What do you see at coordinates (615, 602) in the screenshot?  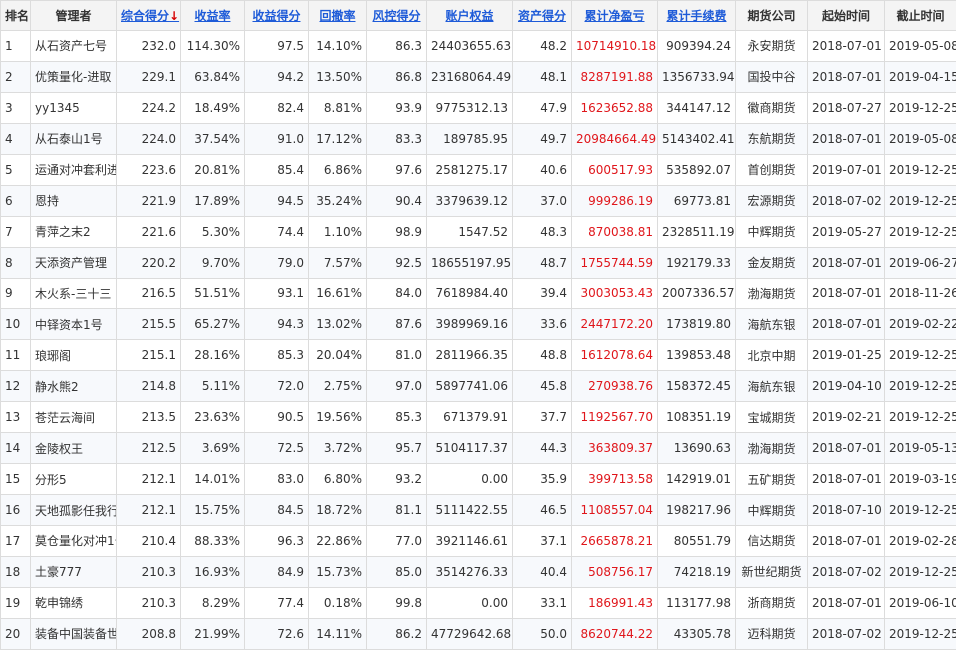 I see `net-profit-cell: 186991.43` at bounding box center [615, 602].